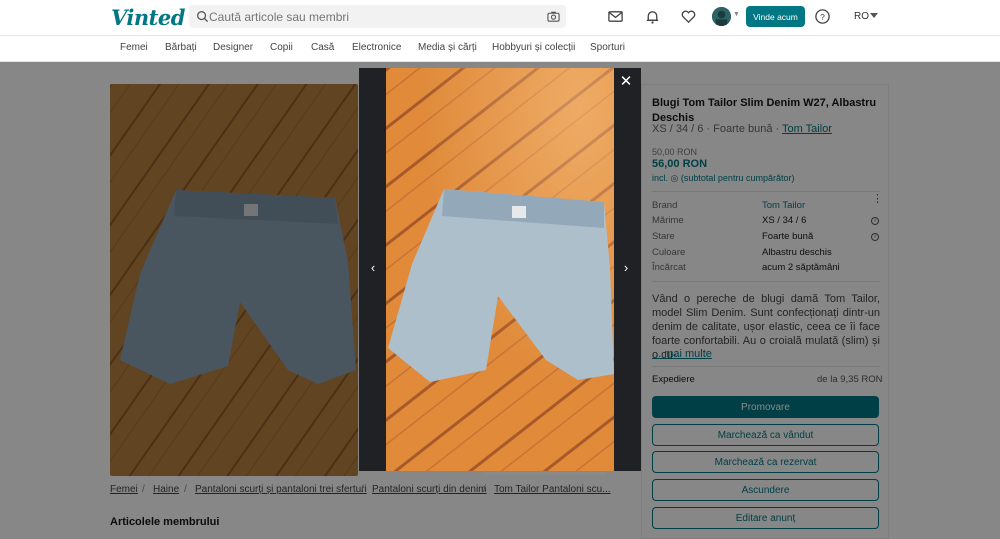 This screenshot has width=1000, height=539. Describe the element at coordinates (203, 17) in the screenshot. I see `search-icon` at that location.